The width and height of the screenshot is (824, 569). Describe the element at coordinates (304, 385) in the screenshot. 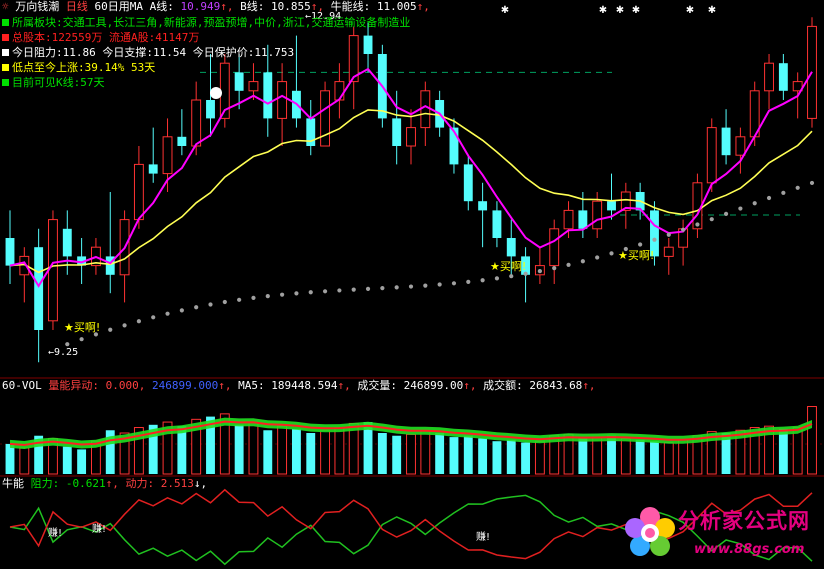

I see `volume-ma5-value: 189448.594` at that location.